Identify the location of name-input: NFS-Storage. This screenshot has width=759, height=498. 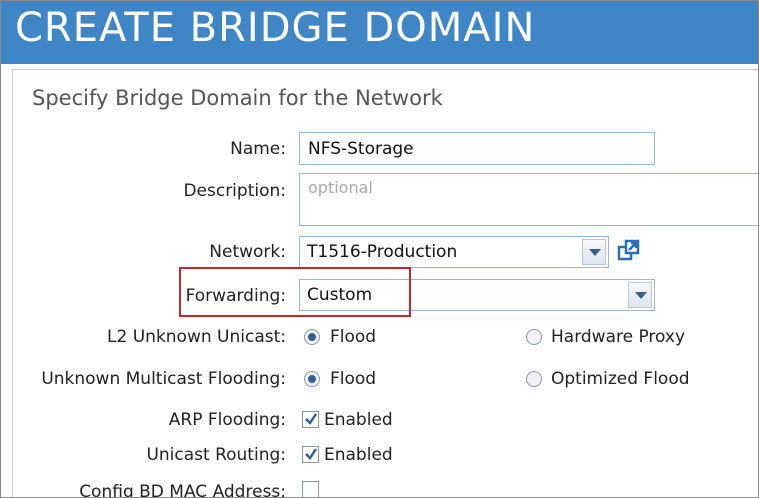
(477, 148).